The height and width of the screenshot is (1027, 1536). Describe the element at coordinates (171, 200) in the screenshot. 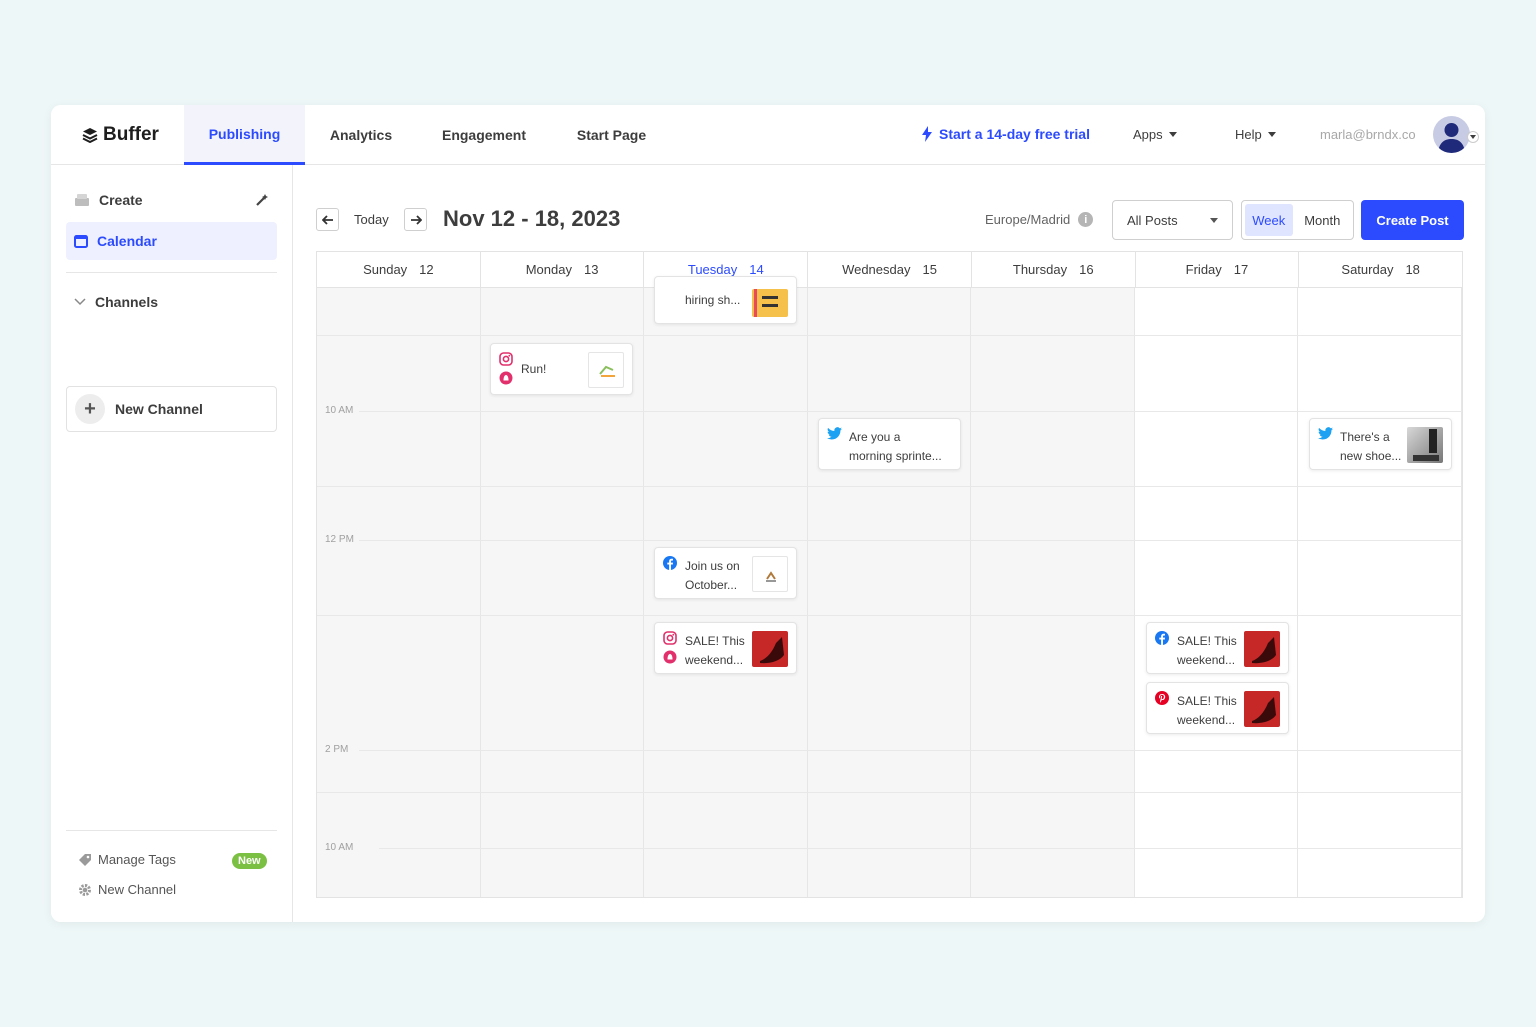

I see `sidebar-item-create: Create` at that location.